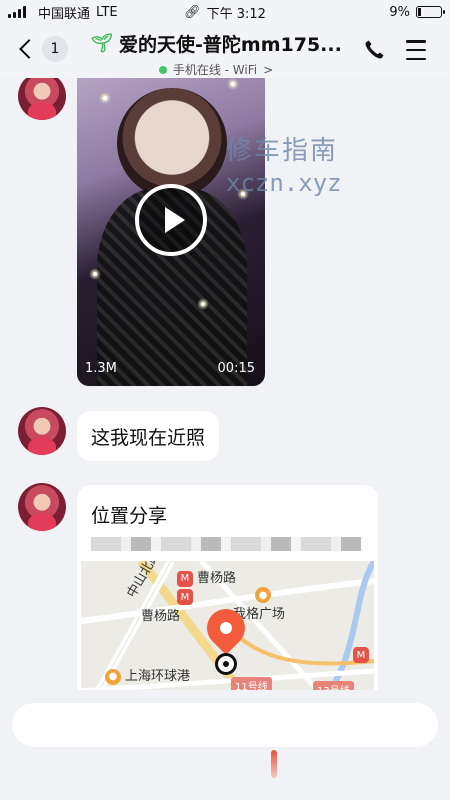  What do you see at coordinates (101, 368) in the screenshot?
I see `video-size: 1.3M` at bounding box center [101, 368].